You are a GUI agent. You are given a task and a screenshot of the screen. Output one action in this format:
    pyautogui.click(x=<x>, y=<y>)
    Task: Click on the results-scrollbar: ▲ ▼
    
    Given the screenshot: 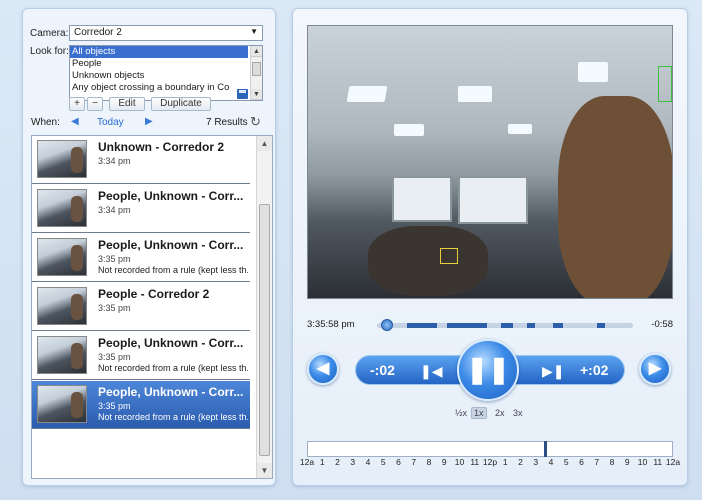 What is the action you would take?
    pyautogui.click(x=264, y=307)
    